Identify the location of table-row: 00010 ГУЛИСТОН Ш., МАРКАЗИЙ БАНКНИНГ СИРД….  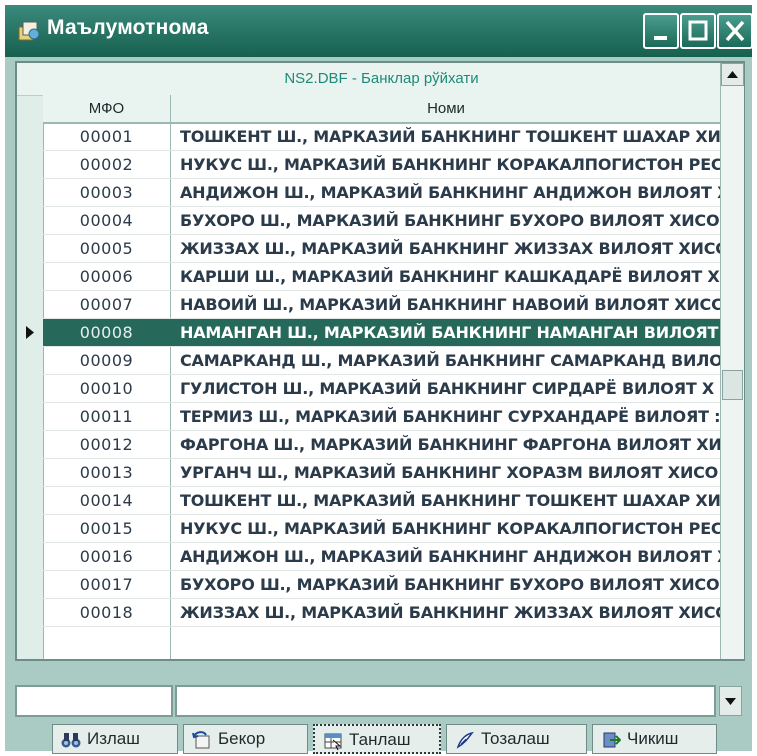
(381, 389).